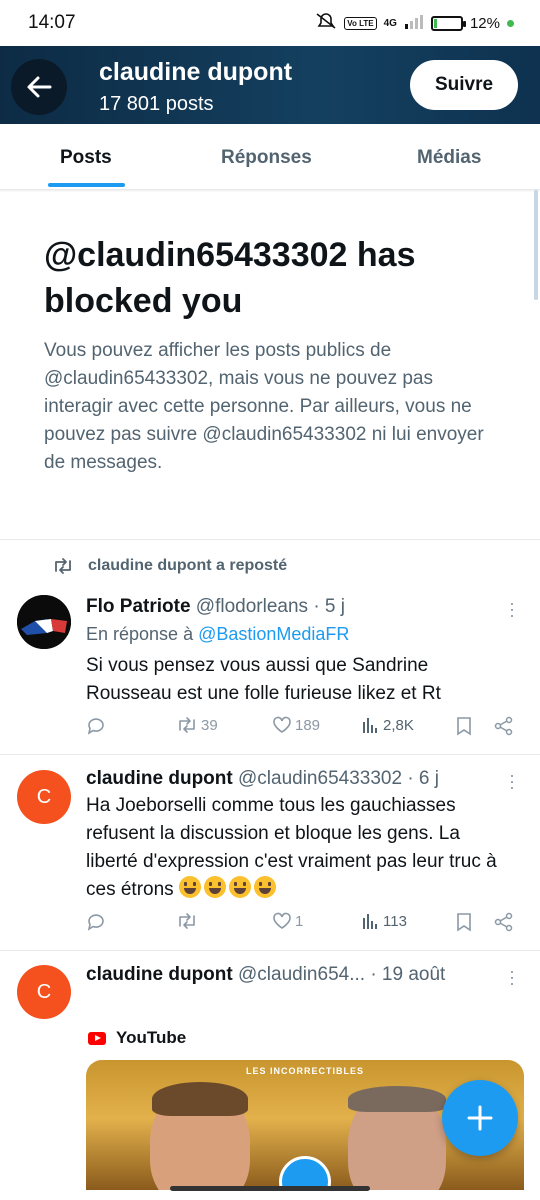 This screenshot has width=540, height=1200. Describe the element at coordinates (395, 921) in the screenshot. I see `views-count: 113` at that location.